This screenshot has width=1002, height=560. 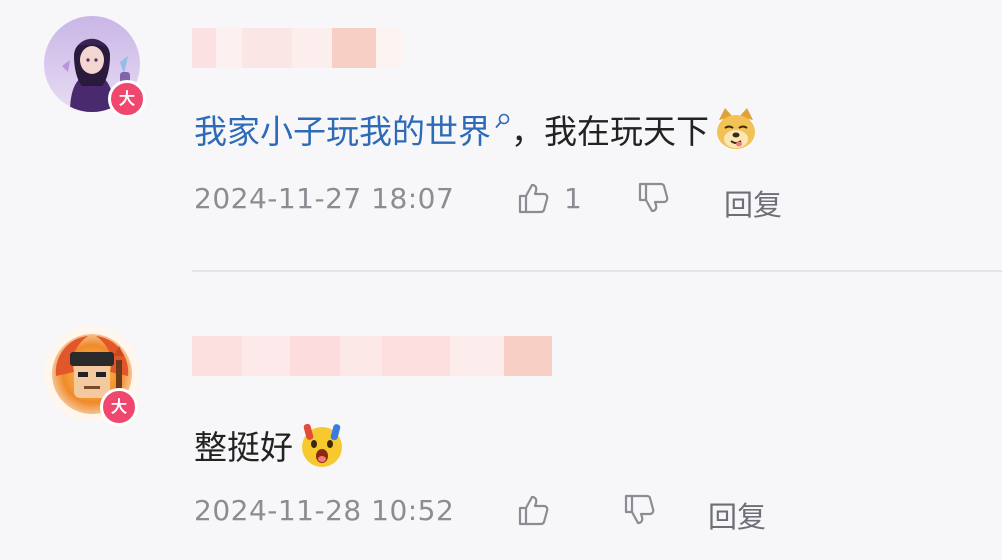 I want to click on like-button: 1, so click(x=549, y=198).